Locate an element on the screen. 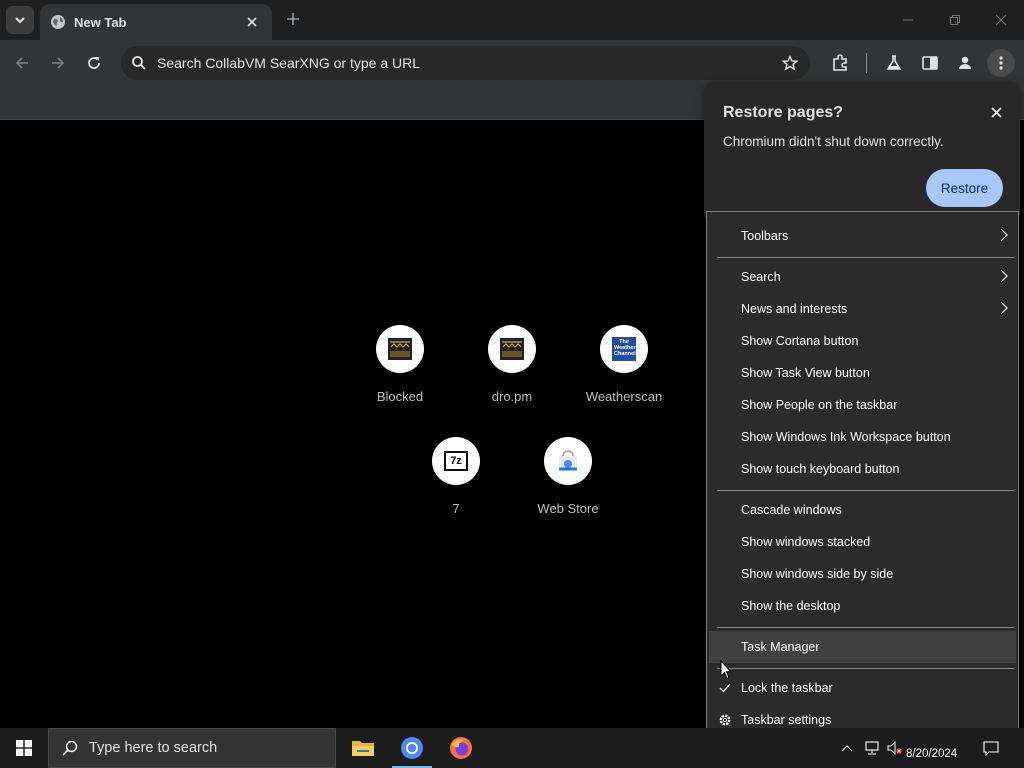 The height and width of the screenshot is (768, 1024). menu-item-show-ink-workspace: Show Windows Ink Workspace button is located at coordinates (862, 437).